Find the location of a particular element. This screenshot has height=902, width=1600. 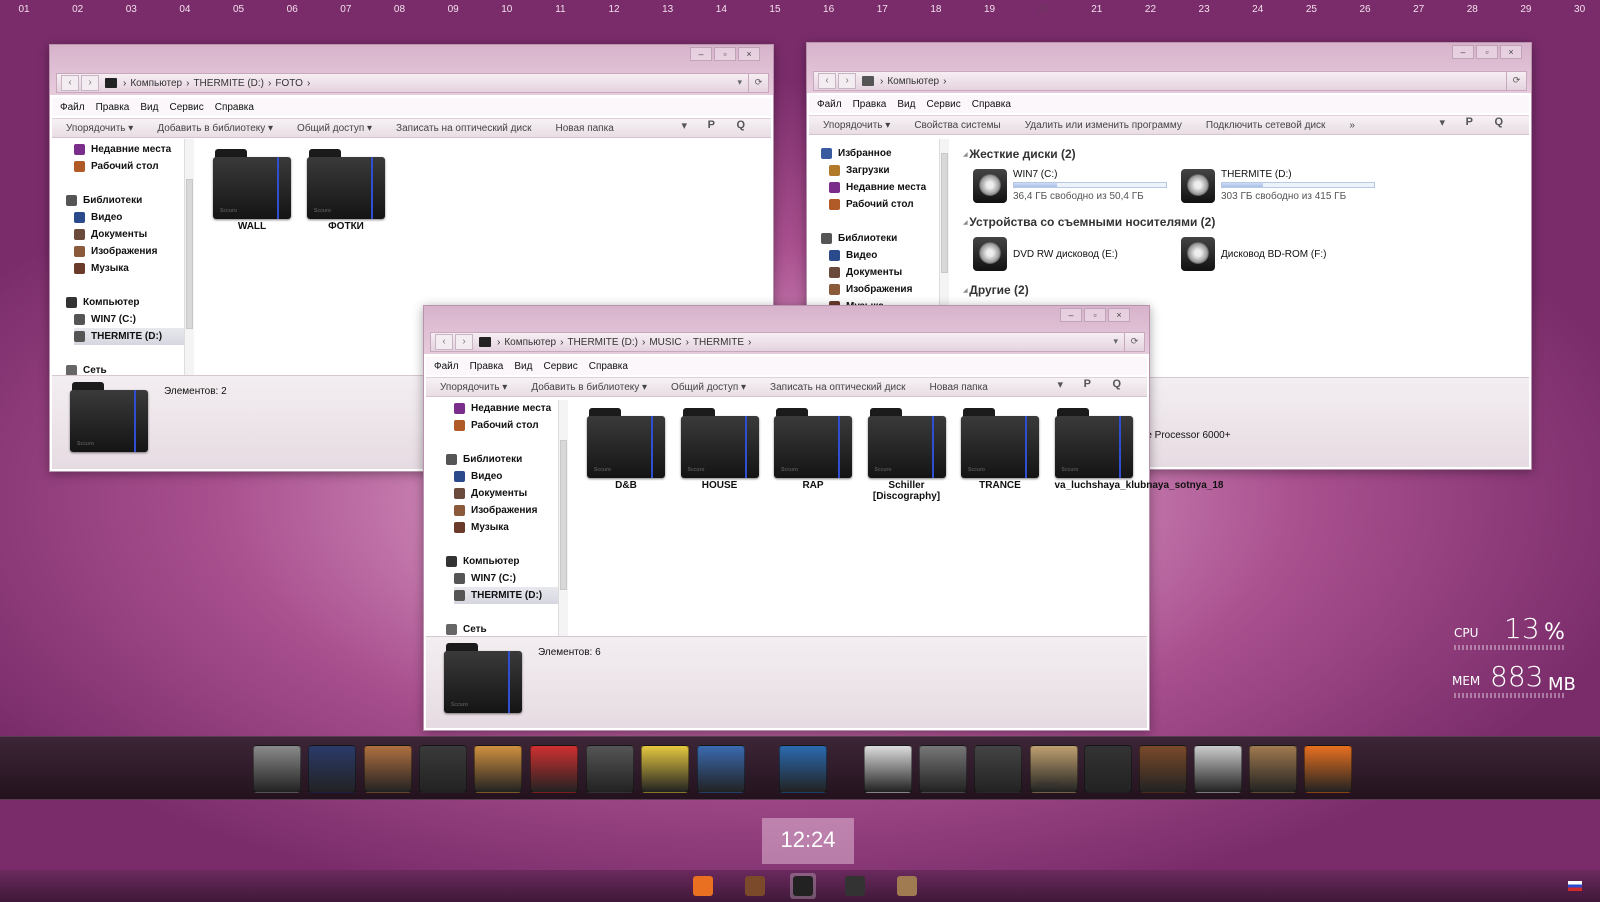

nav-item: WIN7 (C:) is located at coordinates (514, 578).